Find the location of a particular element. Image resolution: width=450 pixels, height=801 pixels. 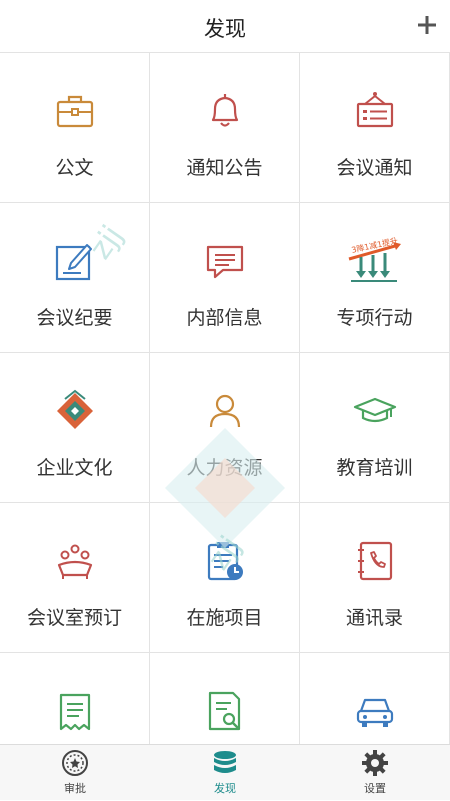

tab-approval: 审批 is located at coordinates (75, 773).